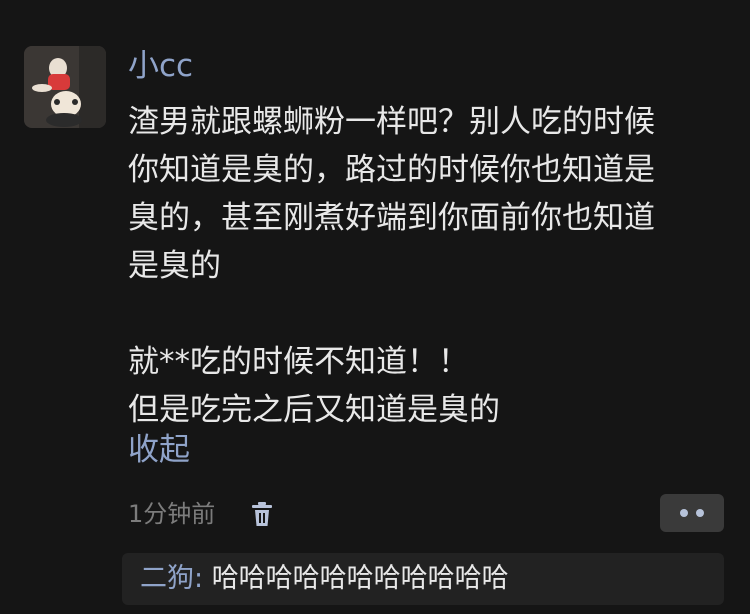 The height and width of the screenshot is (614, 750). What do you see at coordinates (391, 122) in the screenshot?
I see `comment-line: 渣男就跟螺蛳粉一样吧？别人吃的时候` at bounding box center [391, 122].